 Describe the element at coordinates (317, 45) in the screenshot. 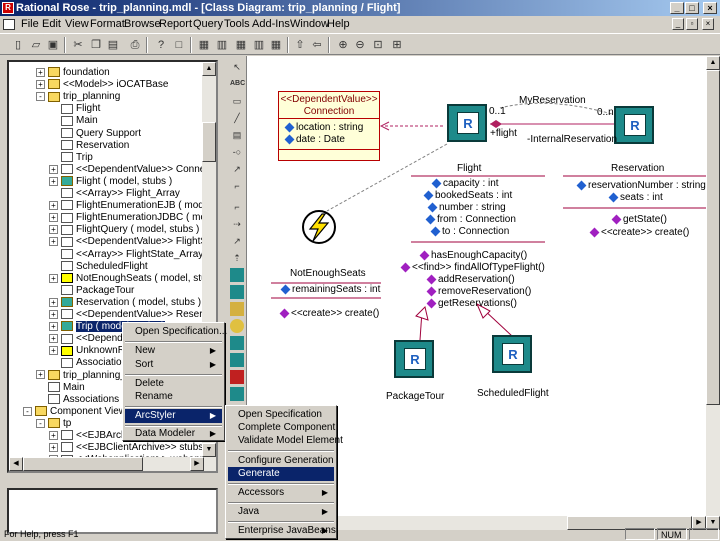

I see `back-icon: ⇦` at that location.